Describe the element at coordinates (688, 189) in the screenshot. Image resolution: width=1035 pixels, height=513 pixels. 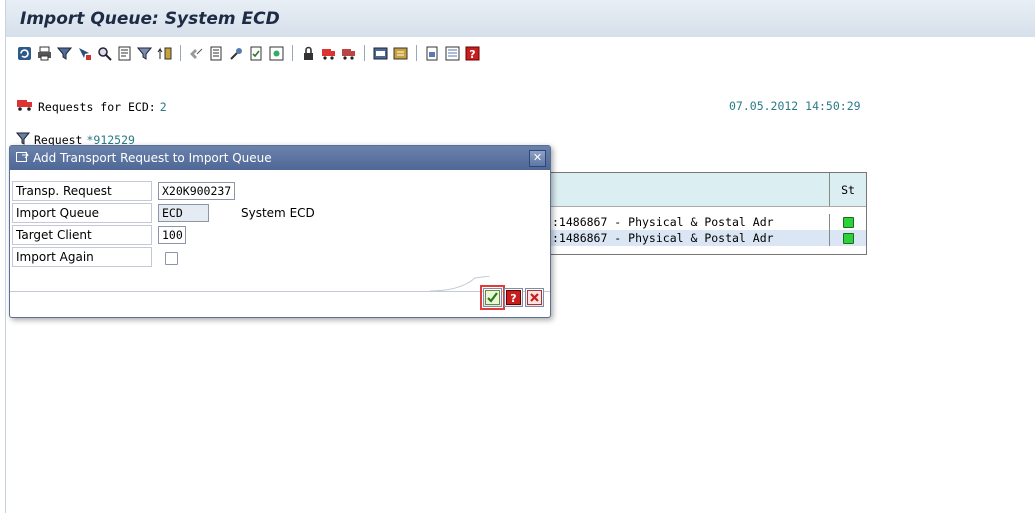
I see `table-header-cell` at that location.